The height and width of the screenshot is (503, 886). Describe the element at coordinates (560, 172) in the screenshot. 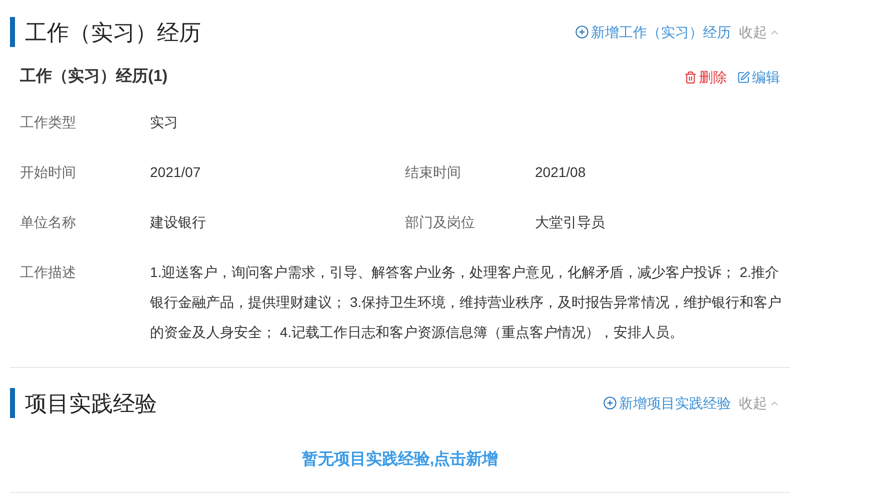

I see `field-value: 2021/08` at that location.